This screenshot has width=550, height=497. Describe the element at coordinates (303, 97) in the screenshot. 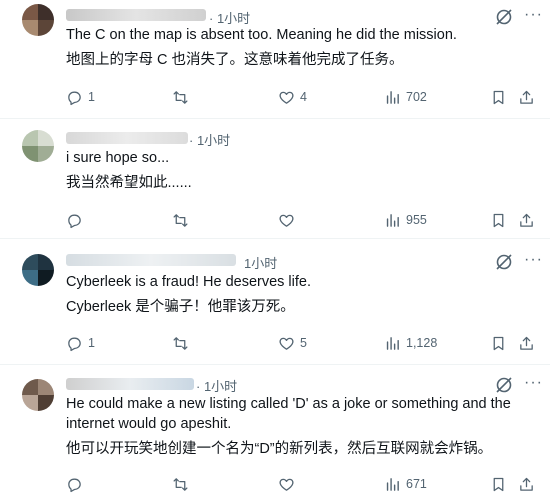

I see `like-count: 4` at that location.